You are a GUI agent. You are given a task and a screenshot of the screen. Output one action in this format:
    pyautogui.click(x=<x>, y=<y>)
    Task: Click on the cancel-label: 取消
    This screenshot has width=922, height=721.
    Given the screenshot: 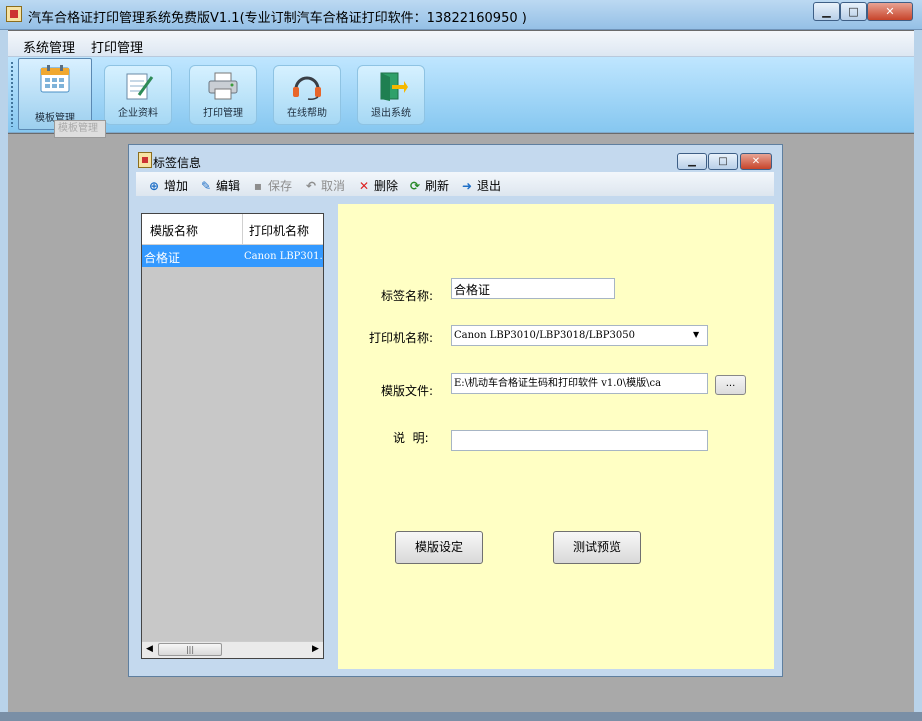 What is the action you would take?
    pyautogui.click(x=333, y=186)
    